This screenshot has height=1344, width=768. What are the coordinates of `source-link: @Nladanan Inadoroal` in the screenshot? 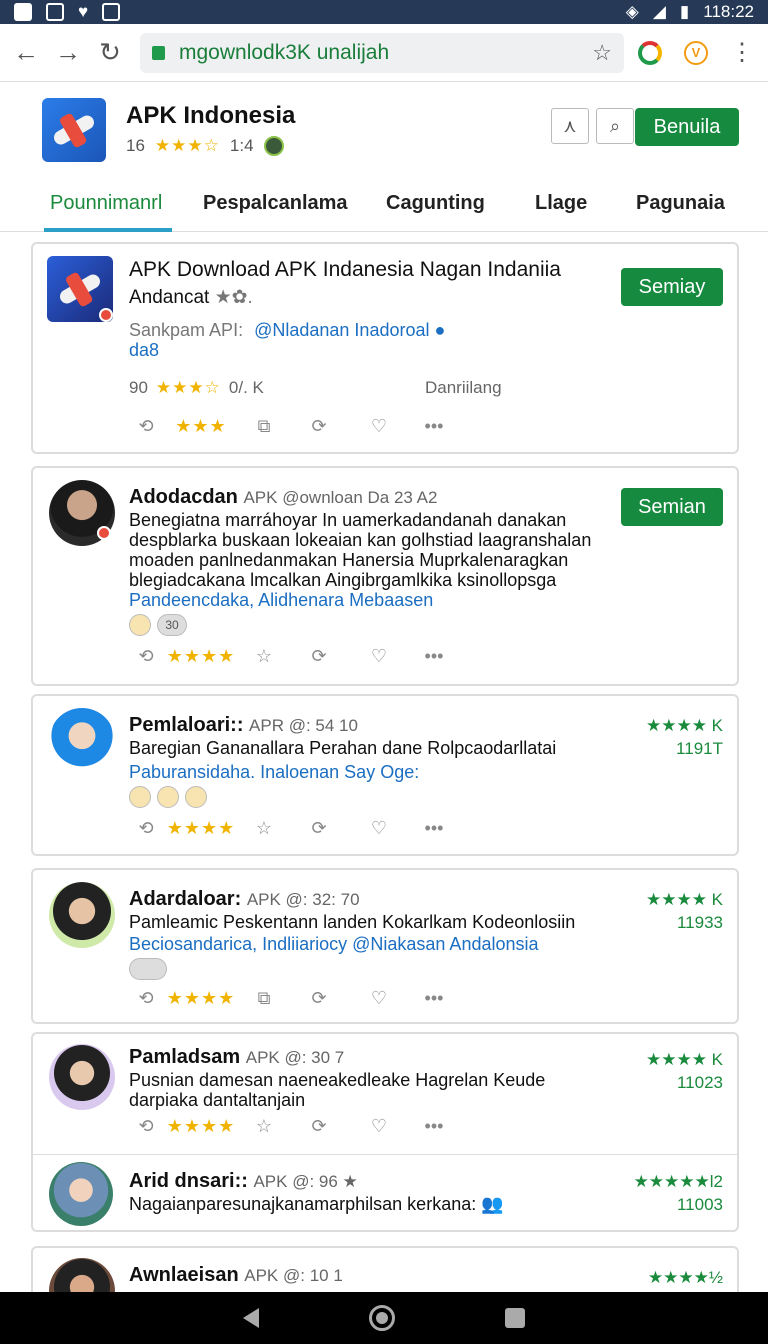 It's located at (341, 330).